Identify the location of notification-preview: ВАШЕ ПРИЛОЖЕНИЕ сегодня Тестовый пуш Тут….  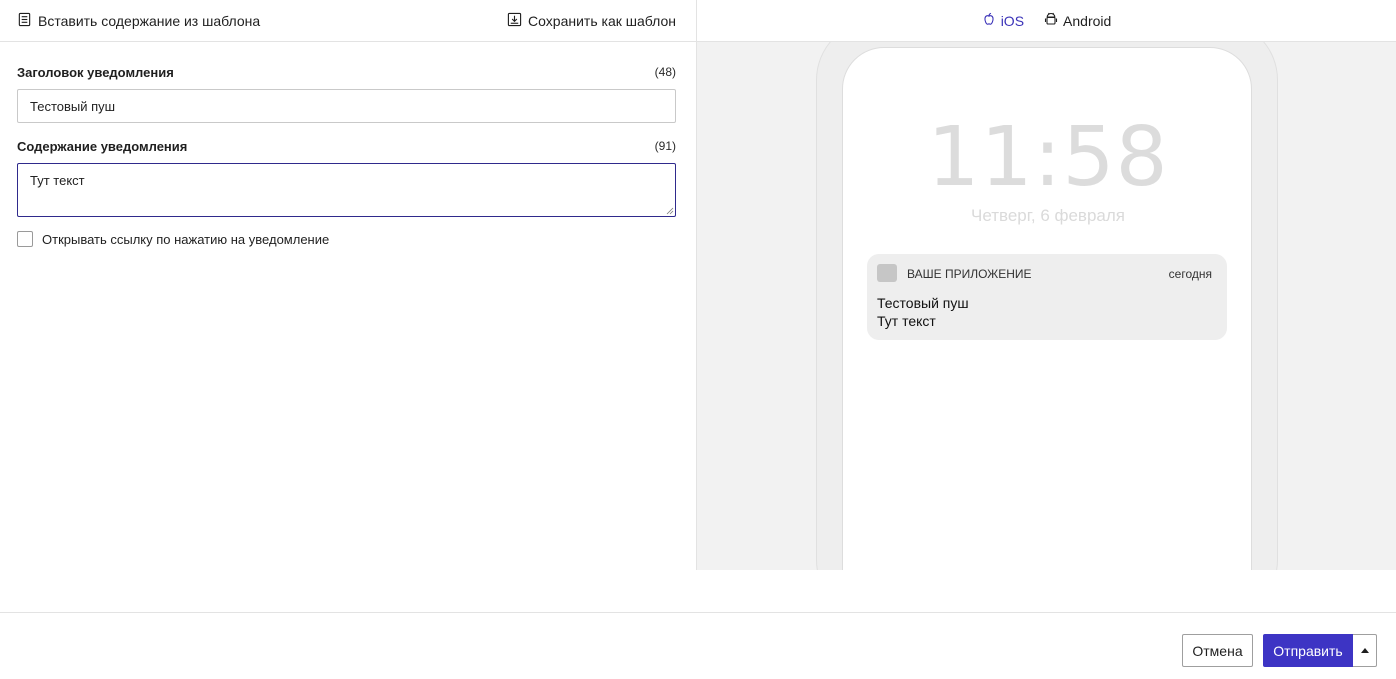
(1047, 297).